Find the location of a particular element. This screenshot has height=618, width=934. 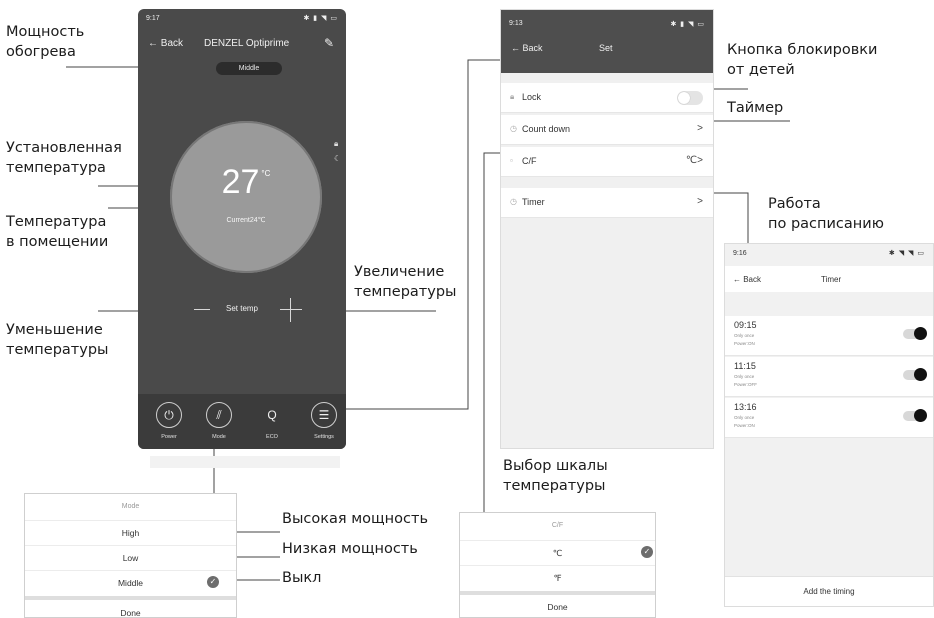

timer-row: 13:16 Only once Power:ON is located at coordinates (829, 418).